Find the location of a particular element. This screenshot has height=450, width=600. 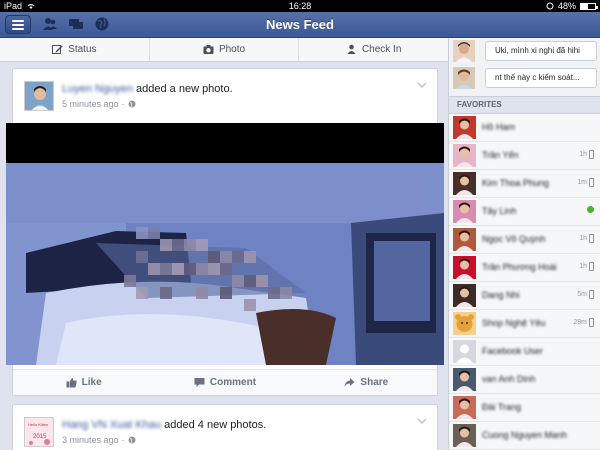

friend-name: Hồ Ham is located at coordinates (499, 127).